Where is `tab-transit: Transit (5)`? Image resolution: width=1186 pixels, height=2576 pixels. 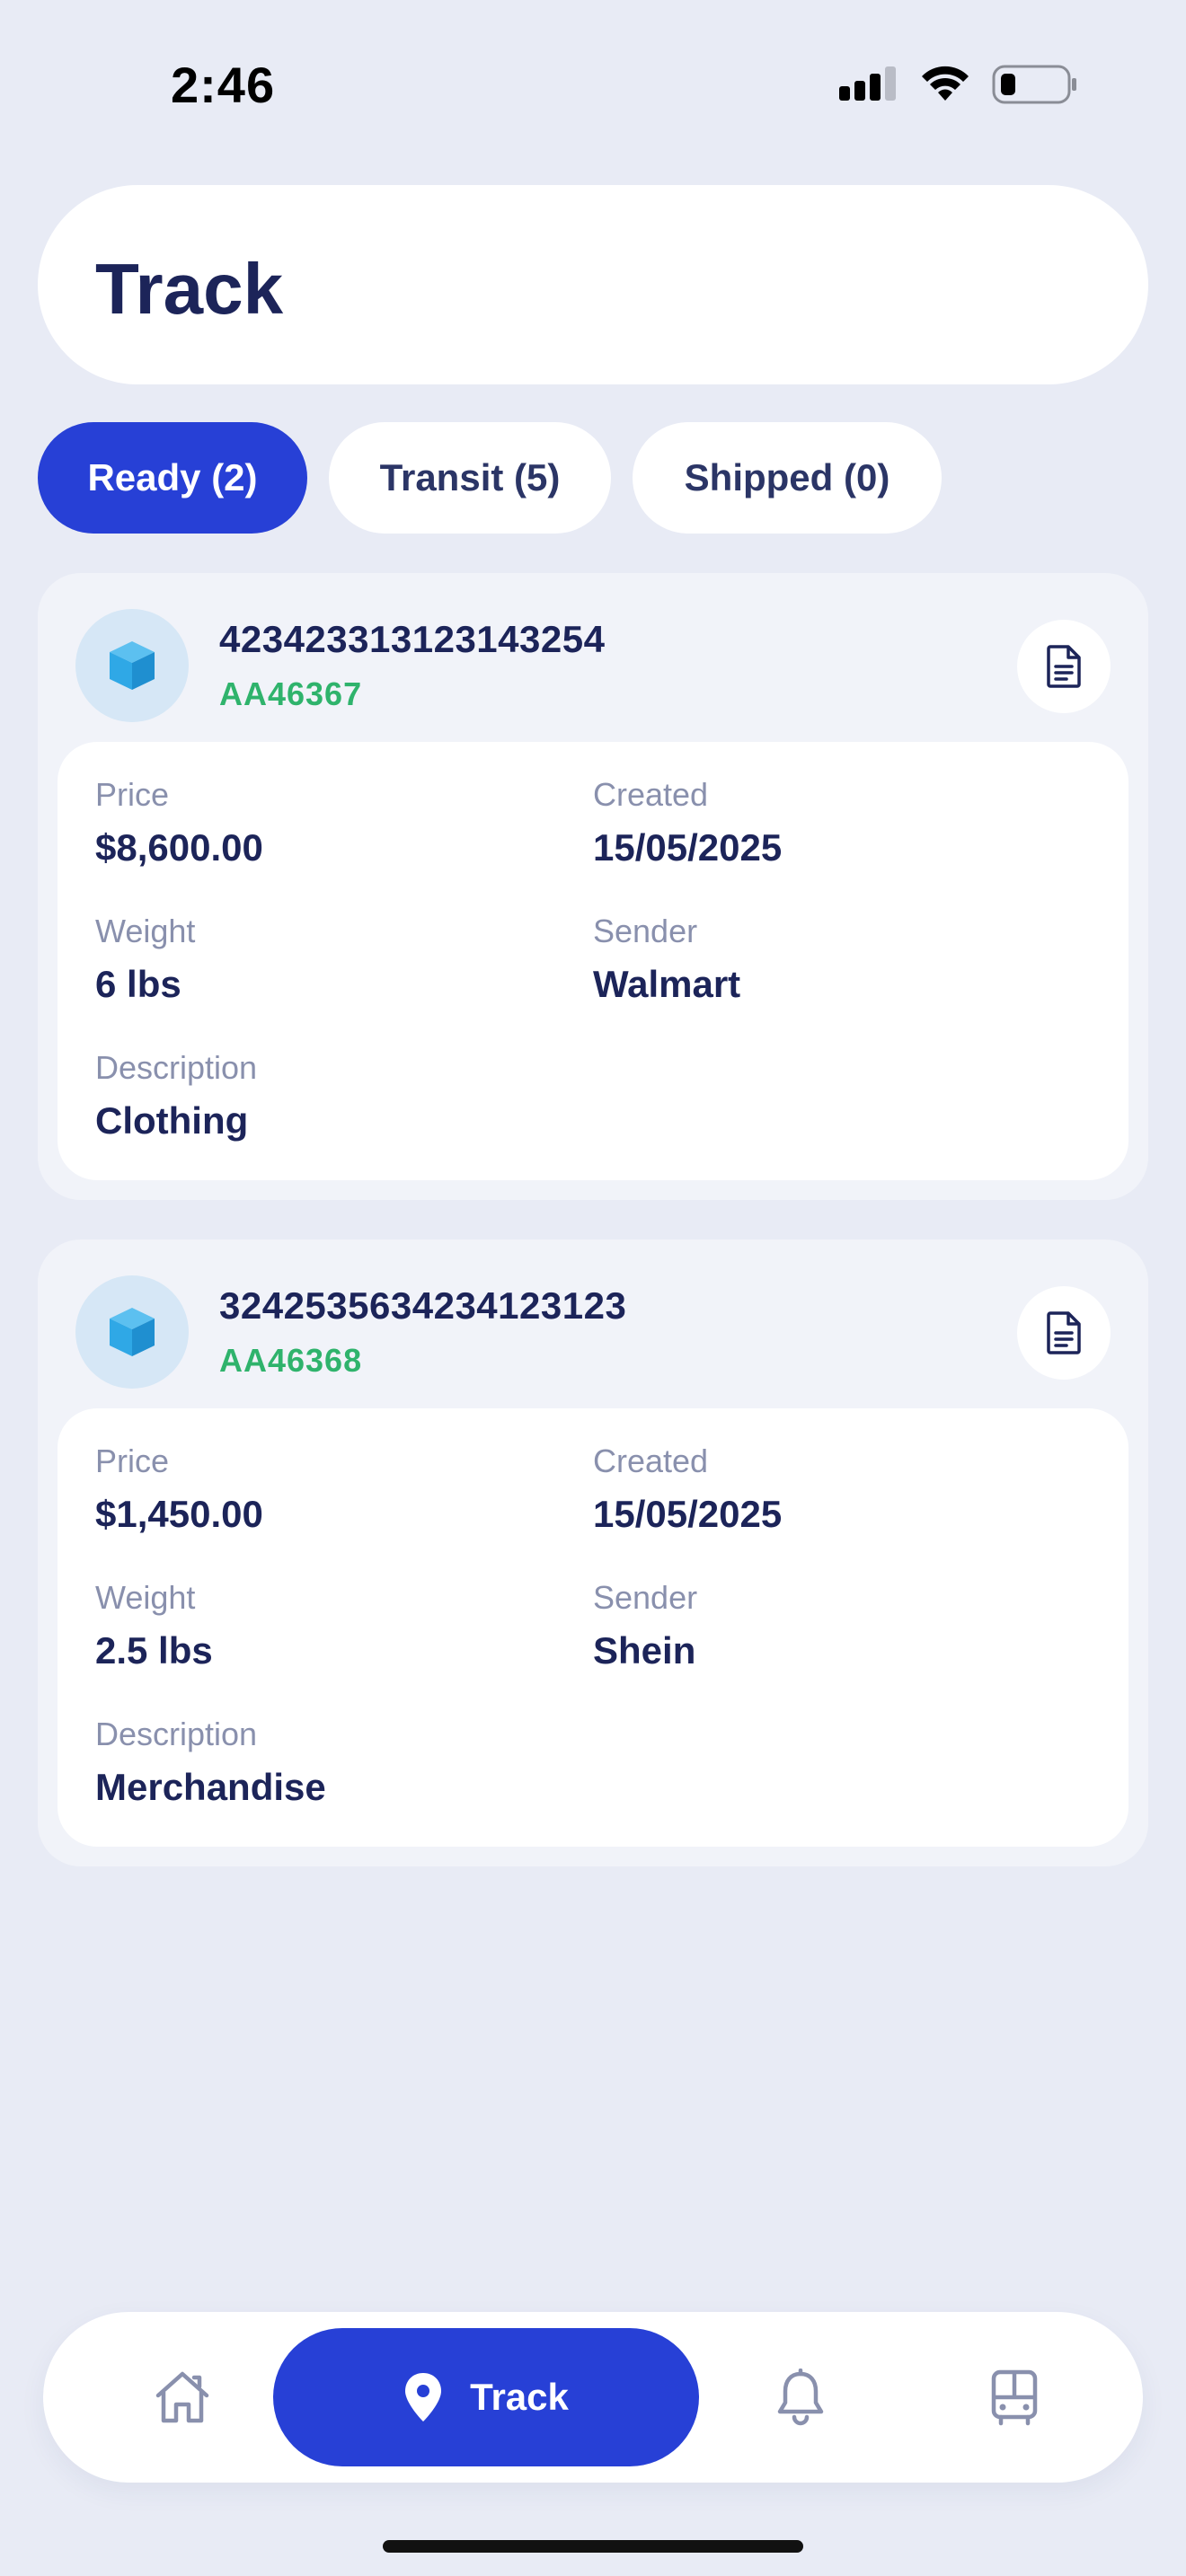
tab-transit: Transit (5) is located at coordinates (470, 478).